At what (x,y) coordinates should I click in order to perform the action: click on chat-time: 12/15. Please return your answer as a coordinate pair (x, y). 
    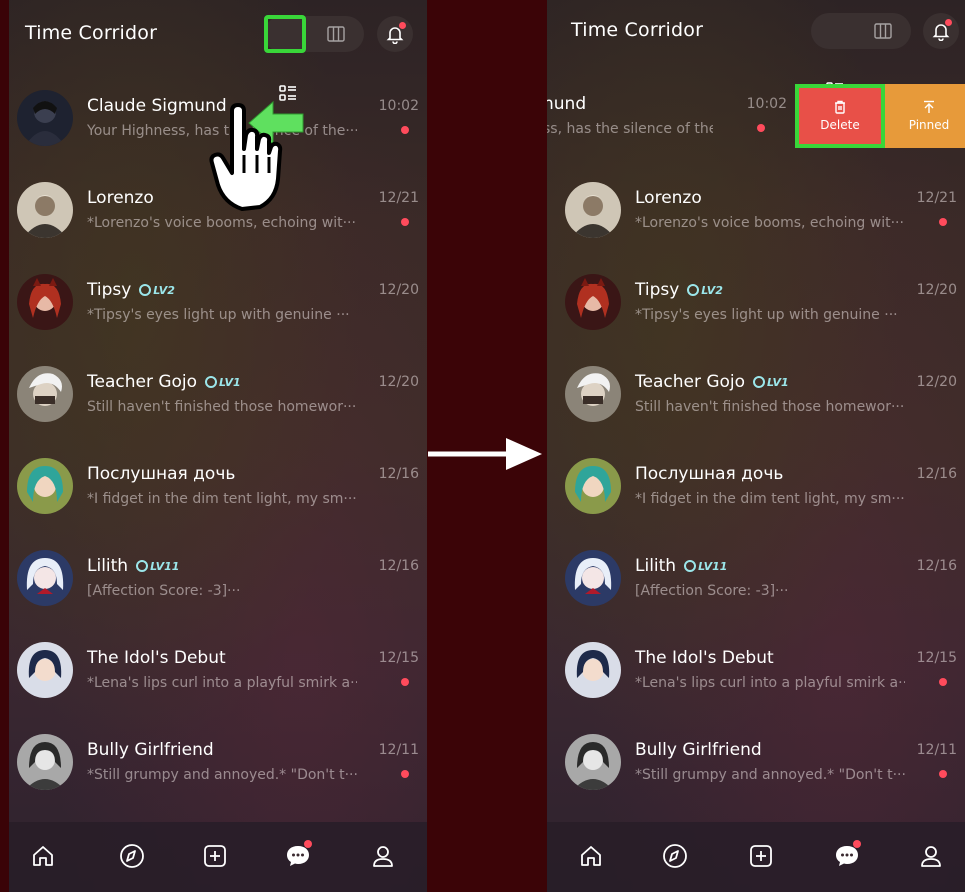
    Looking at the image, I should click on (936, 658).